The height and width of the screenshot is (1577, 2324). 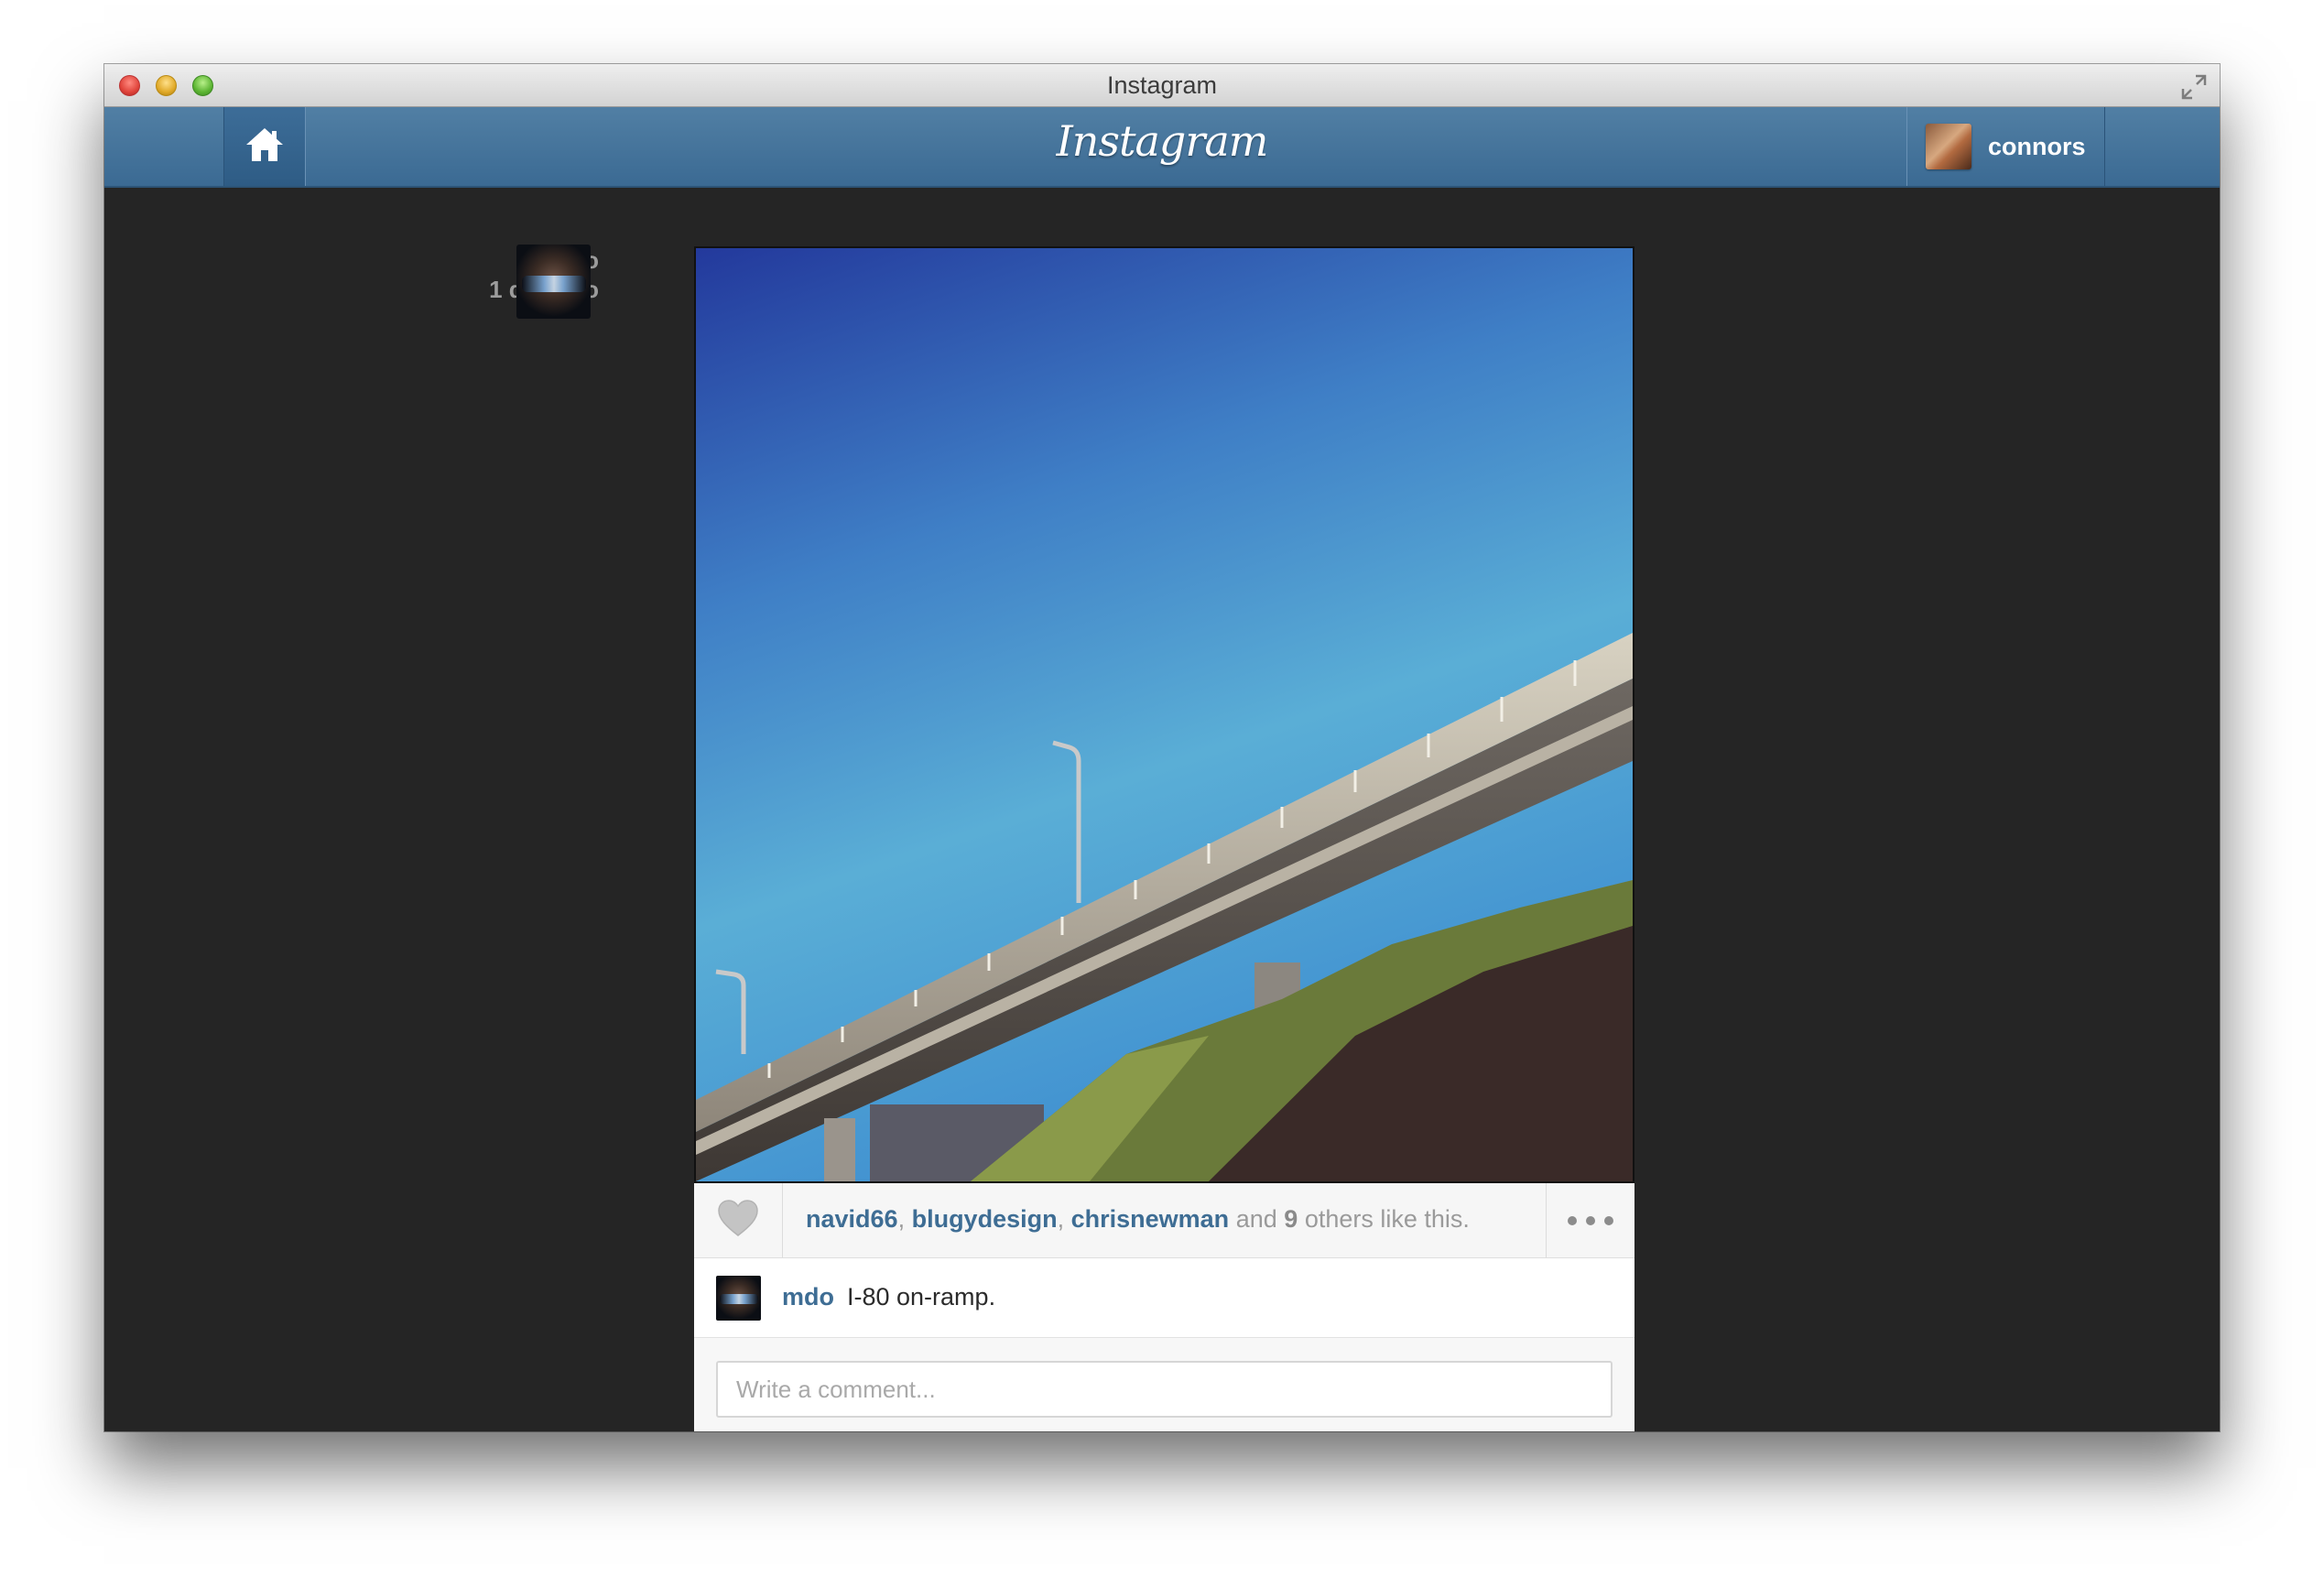 What do you see at coordinates (553, 282) in the screenshot?
I see `author-avatar` at bounding box center [553, 282].